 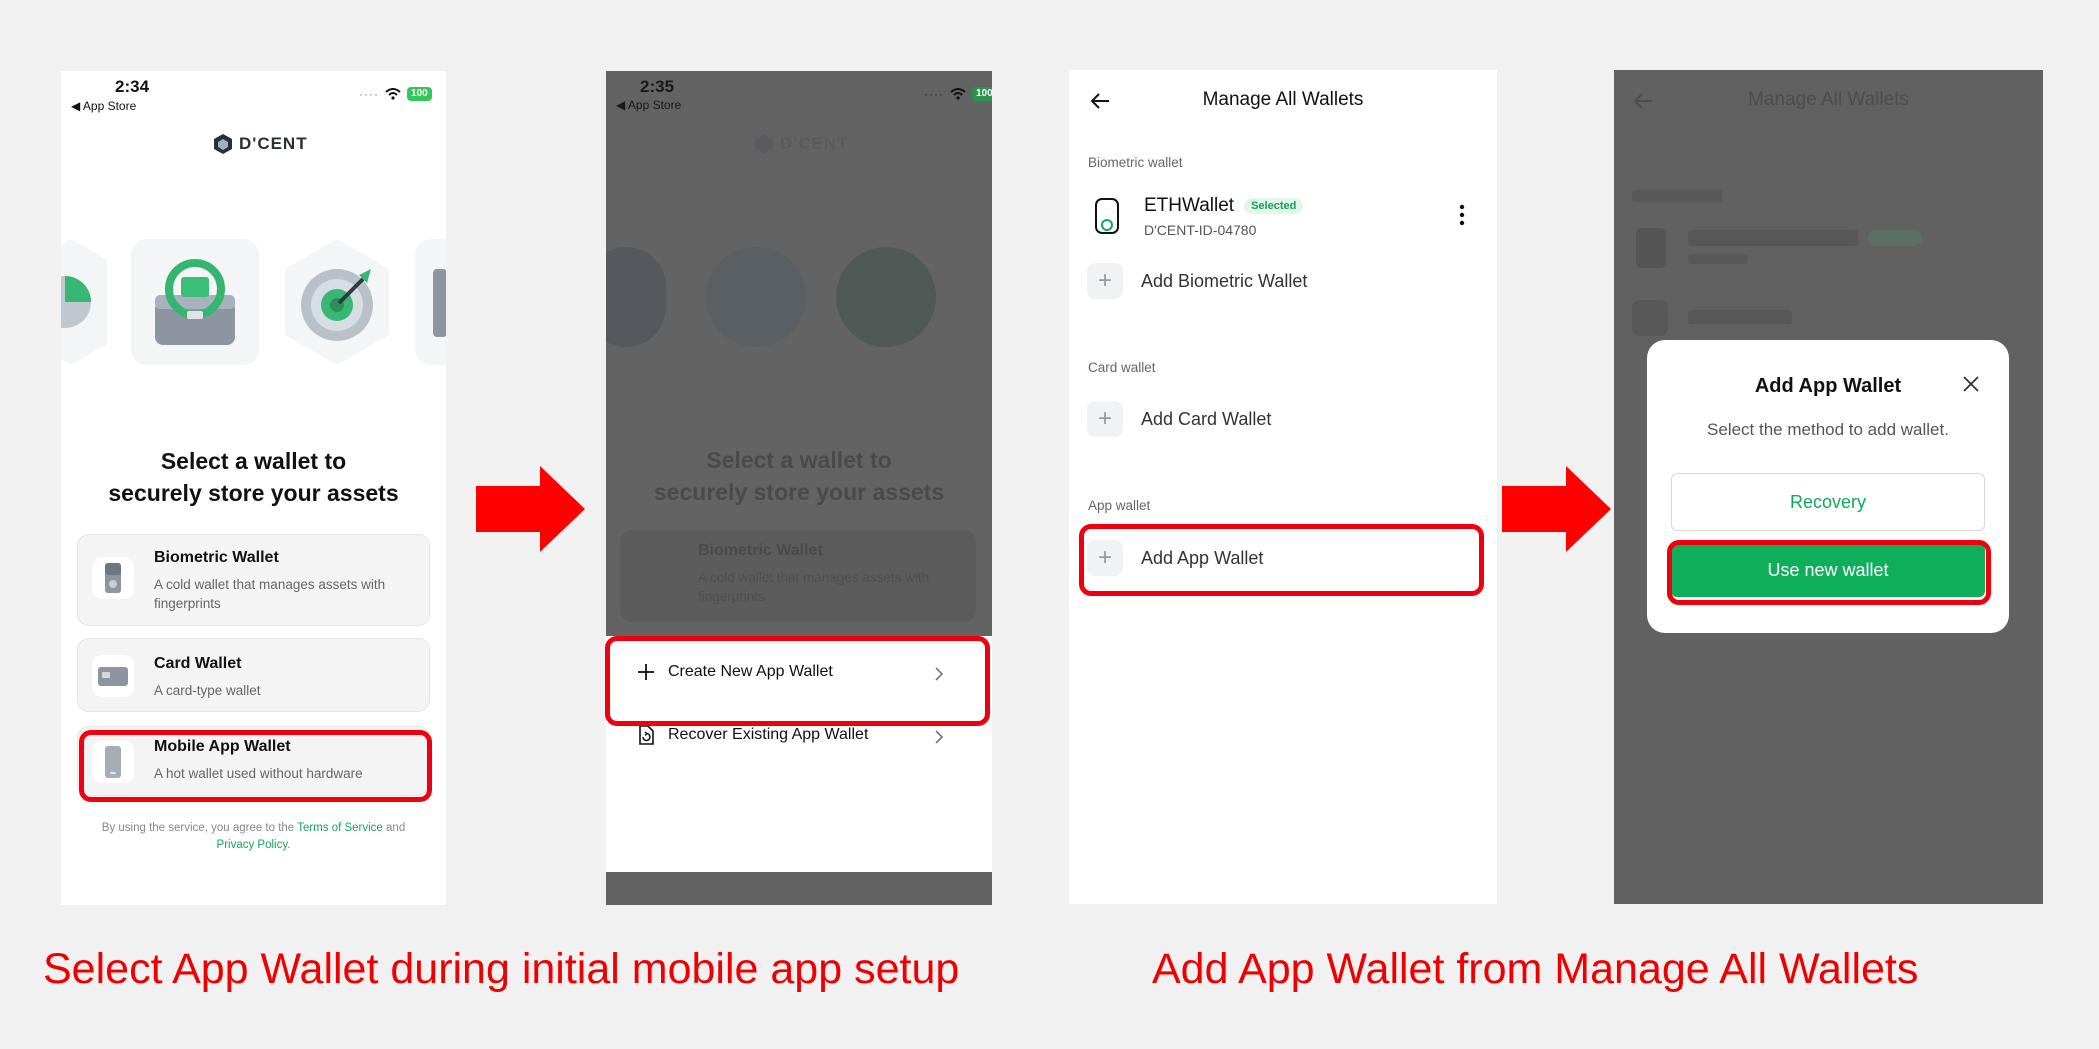 I want to click on recover-existing-app-wallet-label: Recover Existing App Wallet, so click(x=768, y=734).